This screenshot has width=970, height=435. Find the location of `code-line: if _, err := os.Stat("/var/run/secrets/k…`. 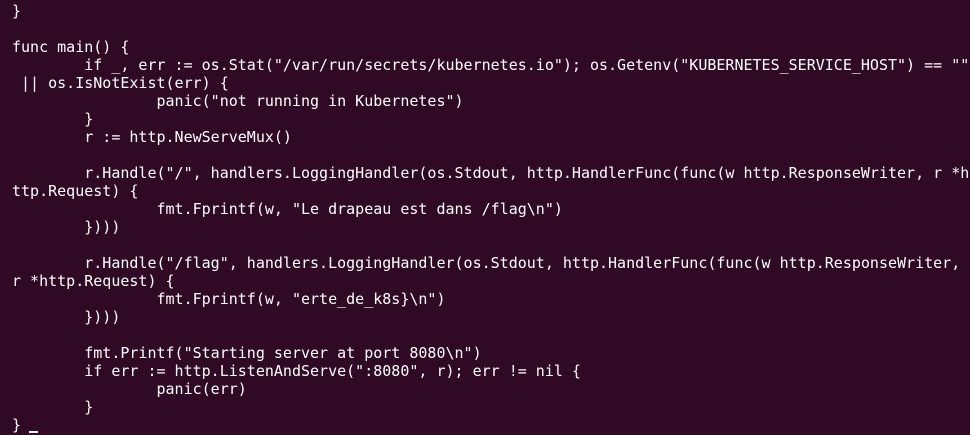

code-line: if _, err := os.Stat("/var/run/secrets/k… is located at coordinates (491, 65).